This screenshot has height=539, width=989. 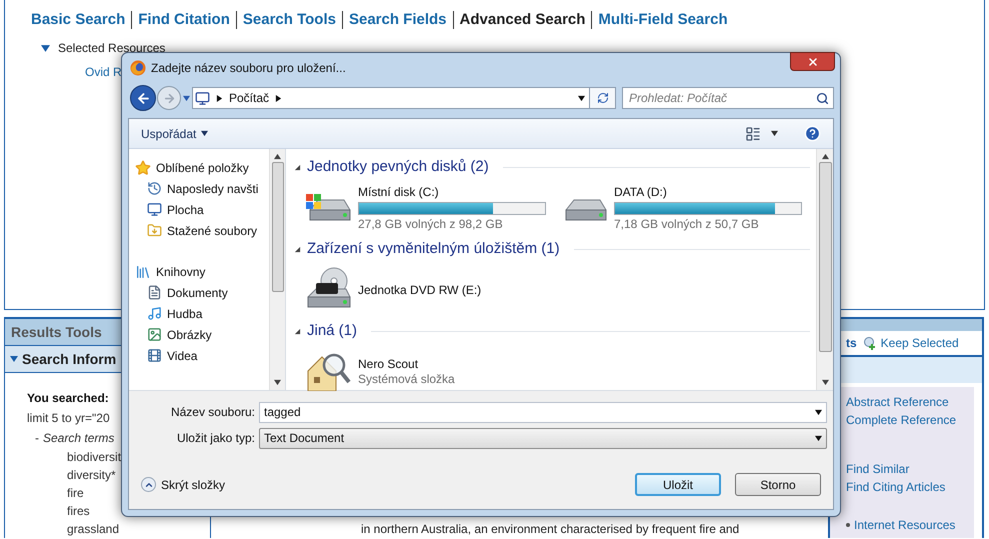 I want to click on film-icon, so click(x=154, y=355).